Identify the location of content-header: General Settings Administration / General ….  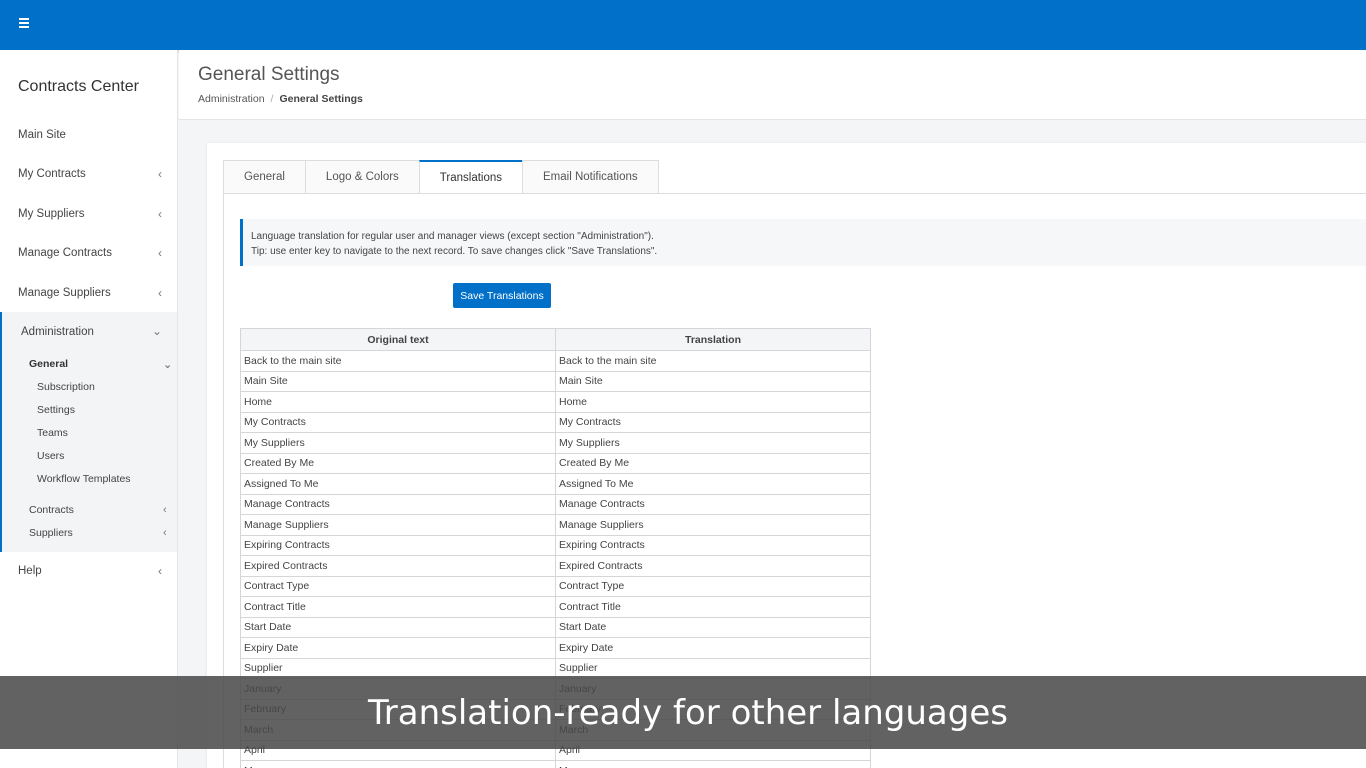
(772, 85).